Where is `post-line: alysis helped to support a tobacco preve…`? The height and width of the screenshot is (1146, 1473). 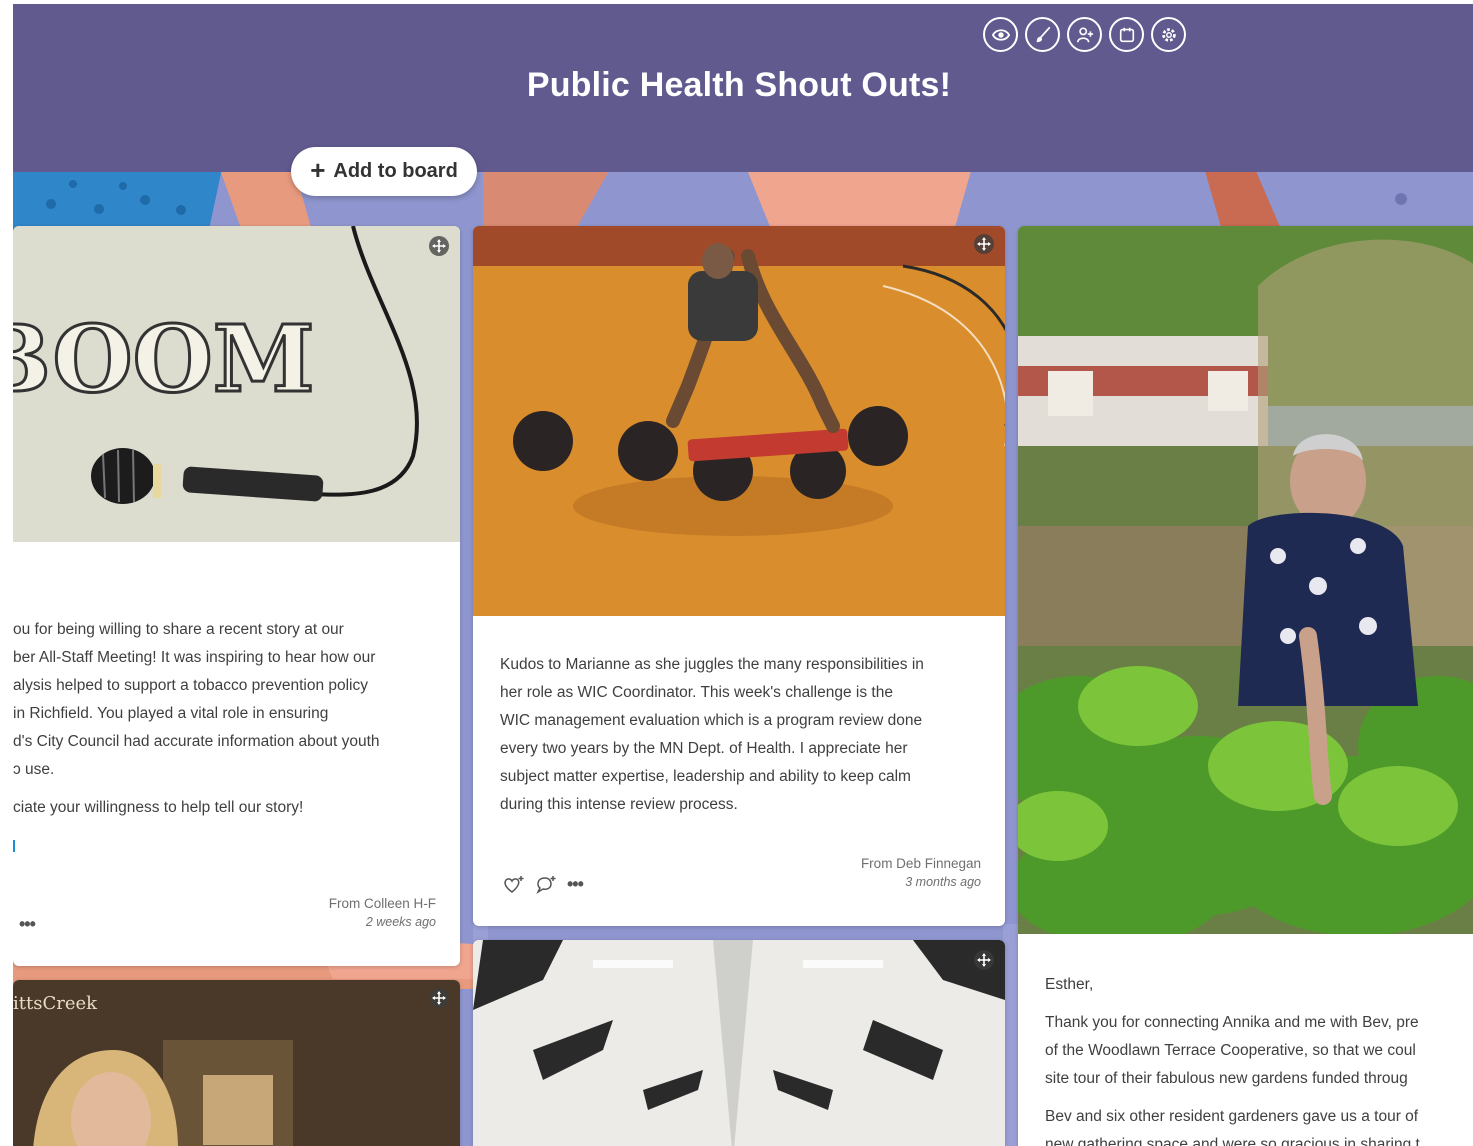
post-line: alysis helped to support a tobacco preve… is located at coordinates (190, 685).